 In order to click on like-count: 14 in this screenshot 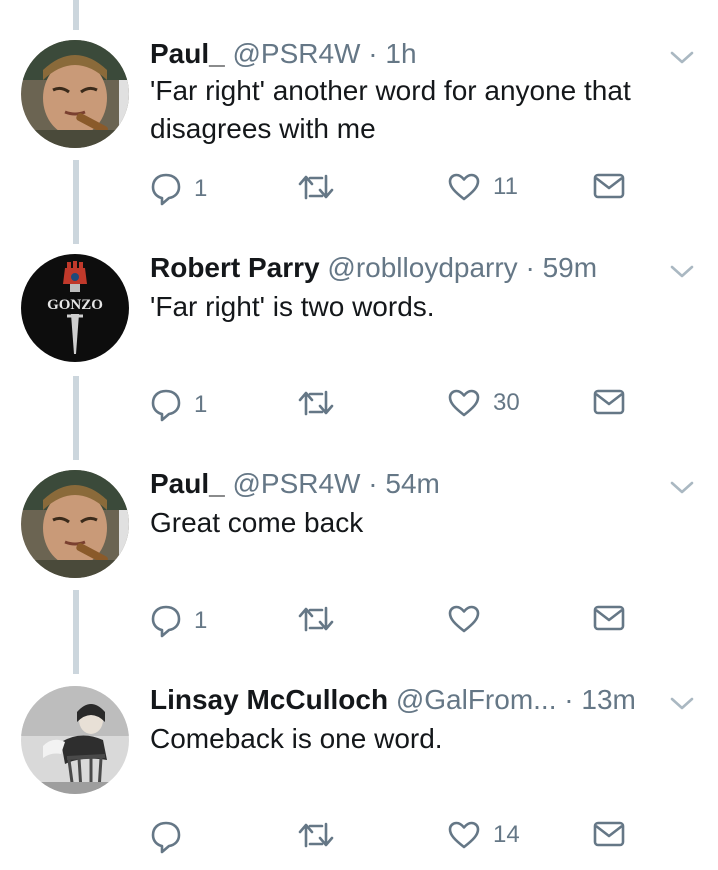, I will do `click(506, 834)`.